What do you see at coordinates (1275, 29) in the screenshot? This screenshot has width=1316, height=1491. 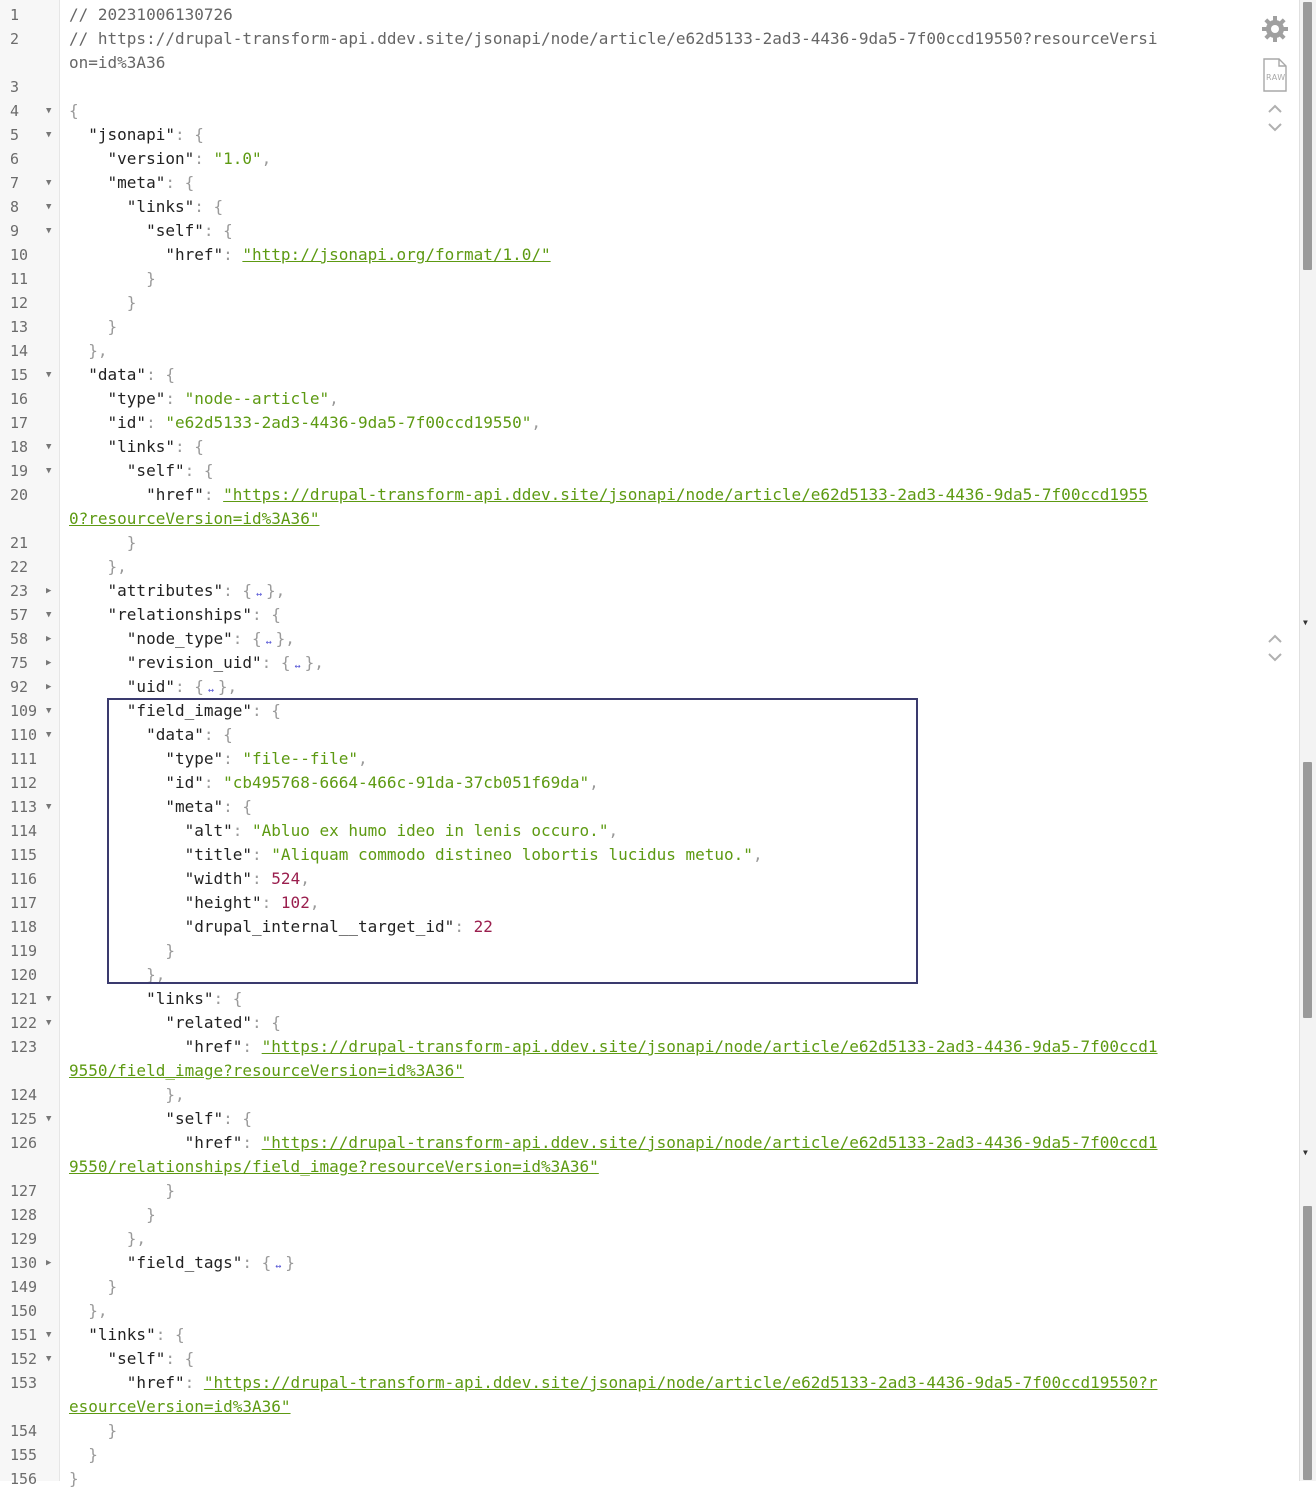 I see `gear-icon` at bounding box center [1275, 29].